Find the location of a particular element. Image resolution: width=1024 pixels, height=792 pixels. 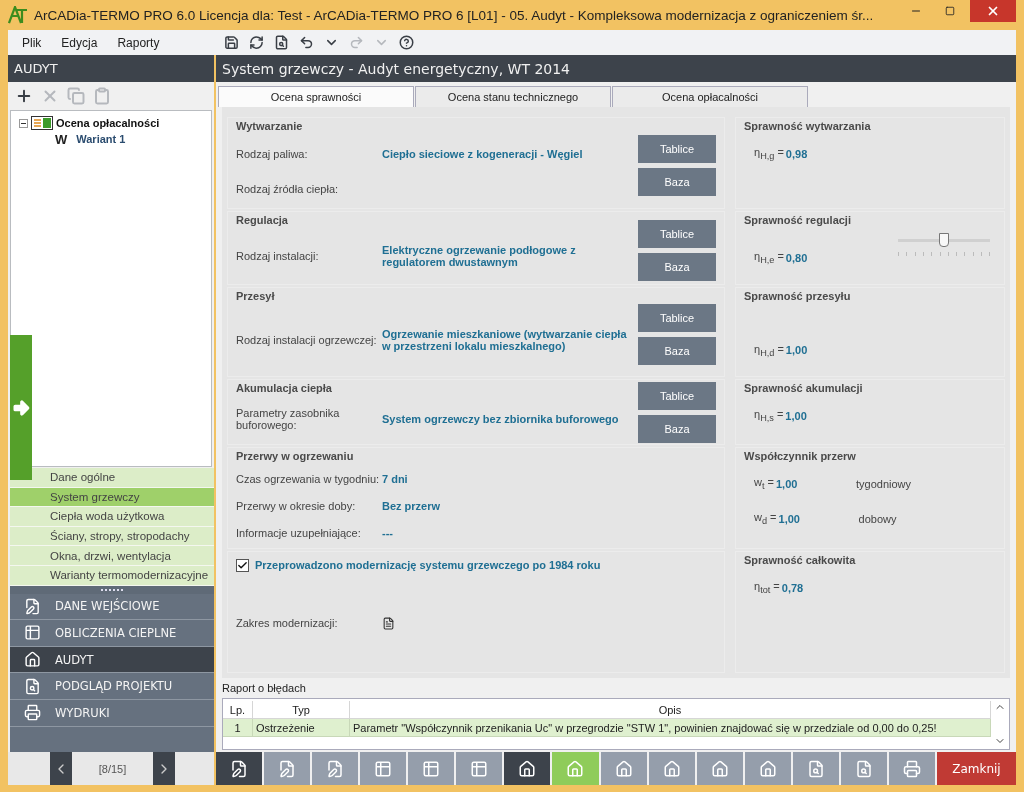

clipboard-icon is located at coordinates (102, 96).